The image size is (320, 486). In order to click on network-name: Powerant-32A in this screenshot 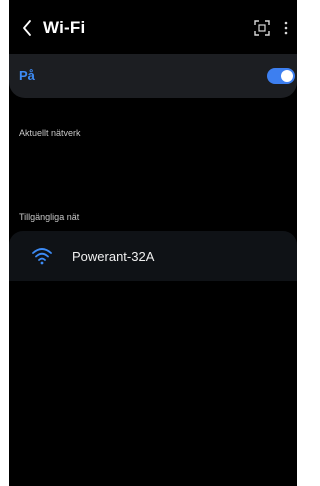, I will do `click(113, 256)`.